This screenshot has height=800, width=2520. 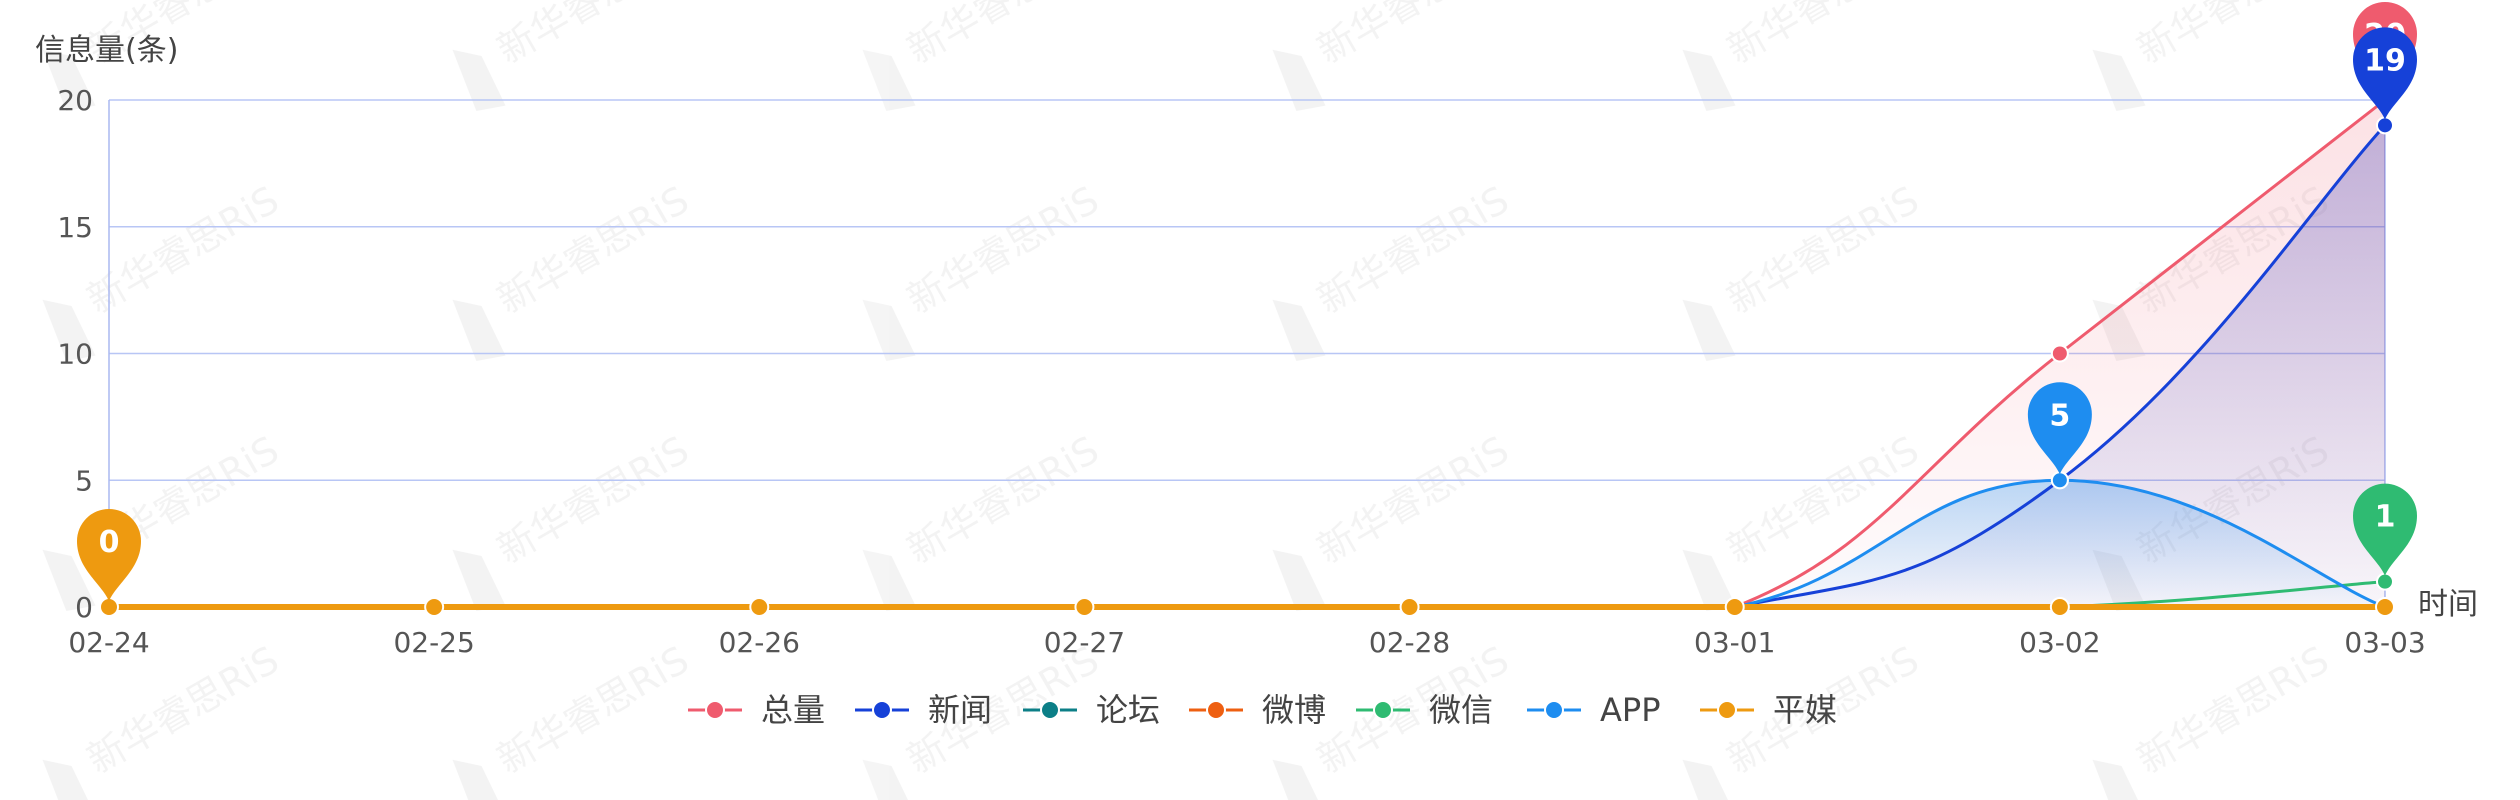 What do you see at coordinates (106, 50) in the screenshot?
I see `y-axis-title: 信息量(条)` at bounding box center [106, 50].